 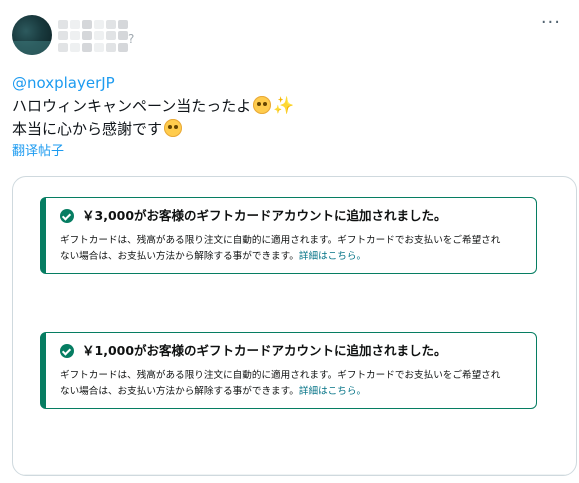 I want to click on pleading-face-icon, so click(x=262, y=105).